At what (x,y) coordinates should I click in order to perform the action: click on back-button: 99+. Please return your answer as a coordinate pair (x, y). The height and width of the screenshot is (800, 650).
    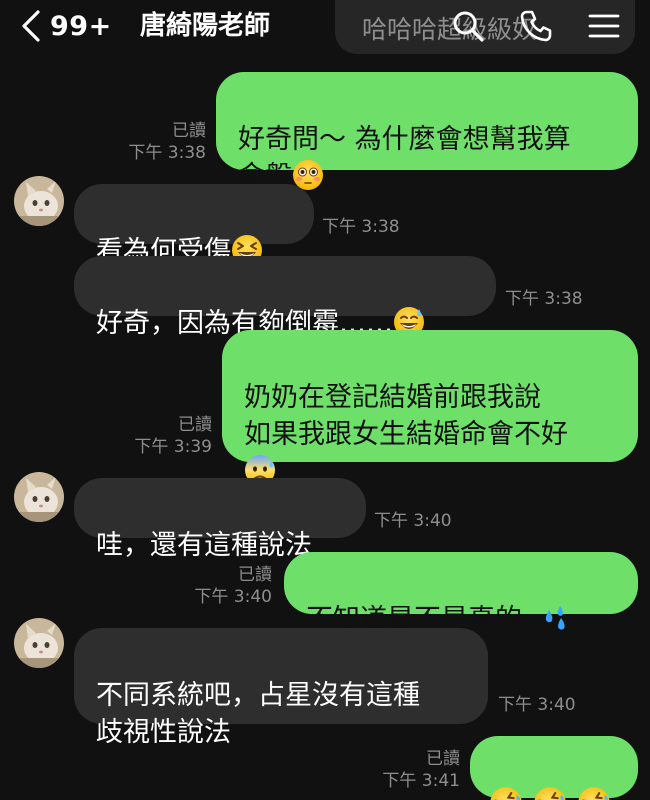
    Looking at the image, I should click on (64, 26).